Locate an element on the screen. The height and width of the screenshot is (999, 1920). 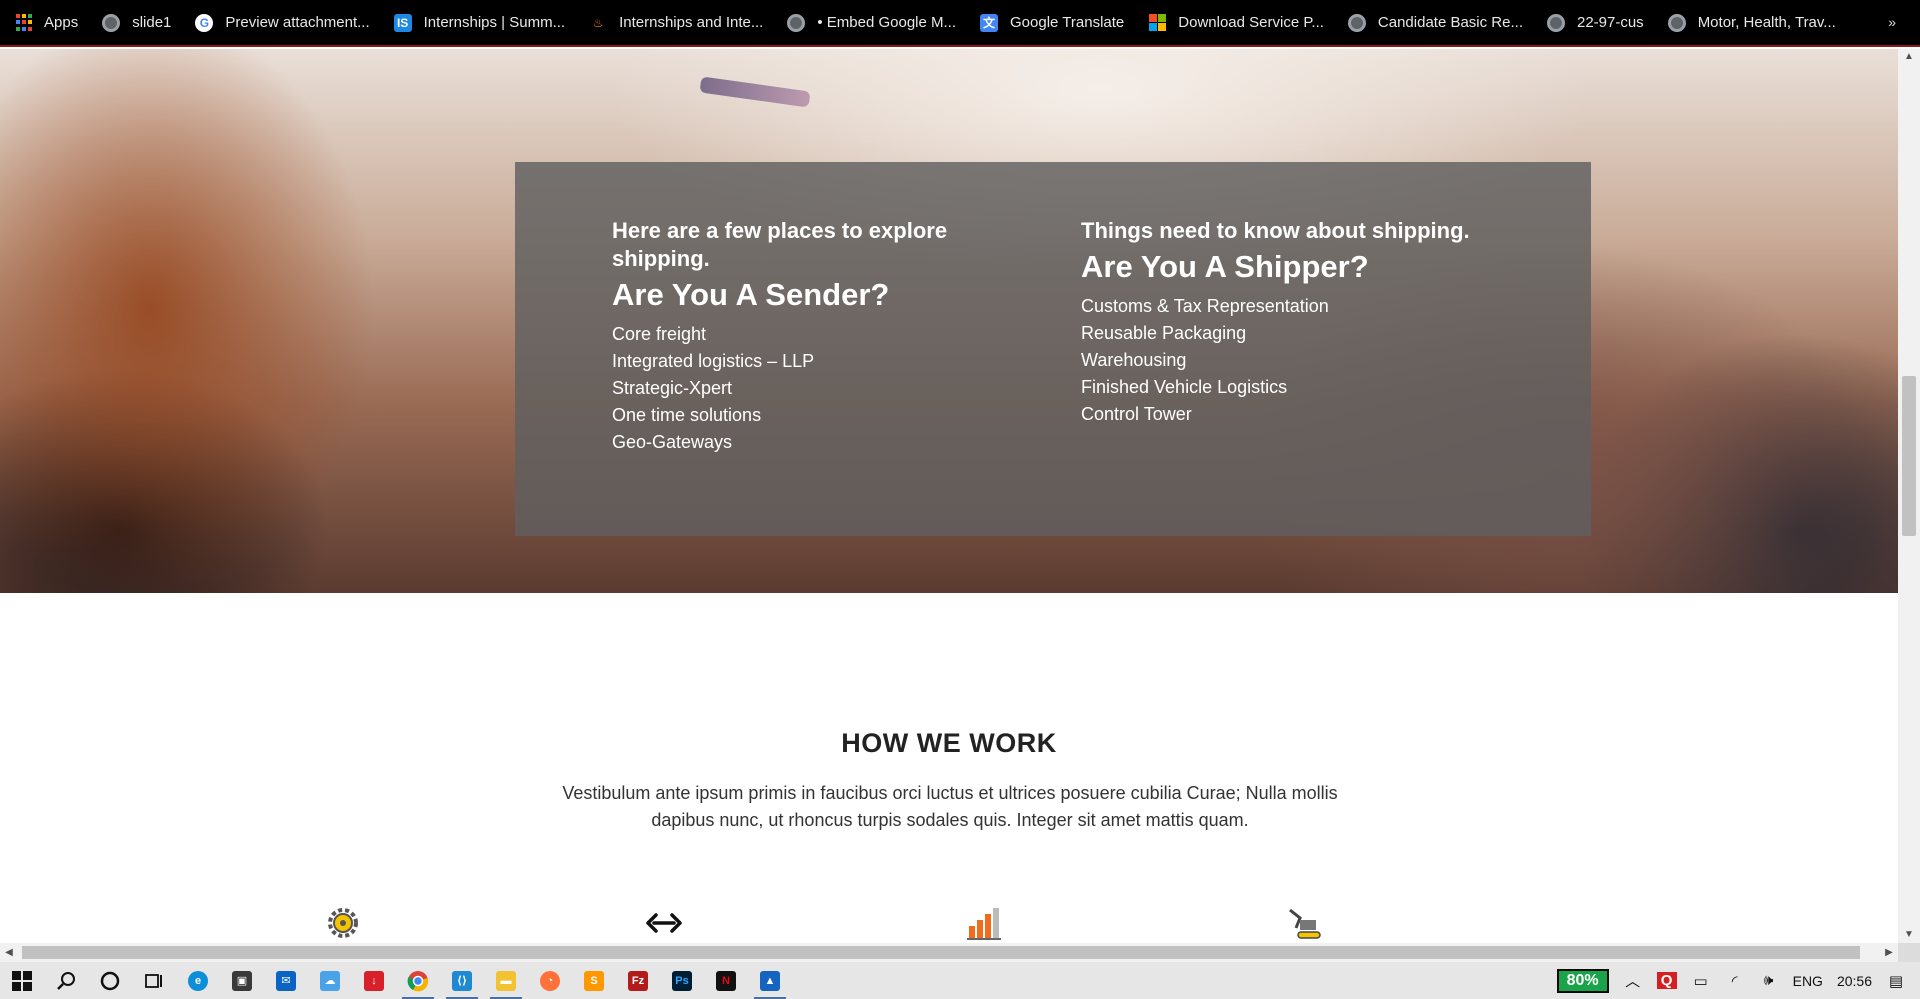
scroll-down-arrow-icon: ▼ is located at coordinates (1909, 935).